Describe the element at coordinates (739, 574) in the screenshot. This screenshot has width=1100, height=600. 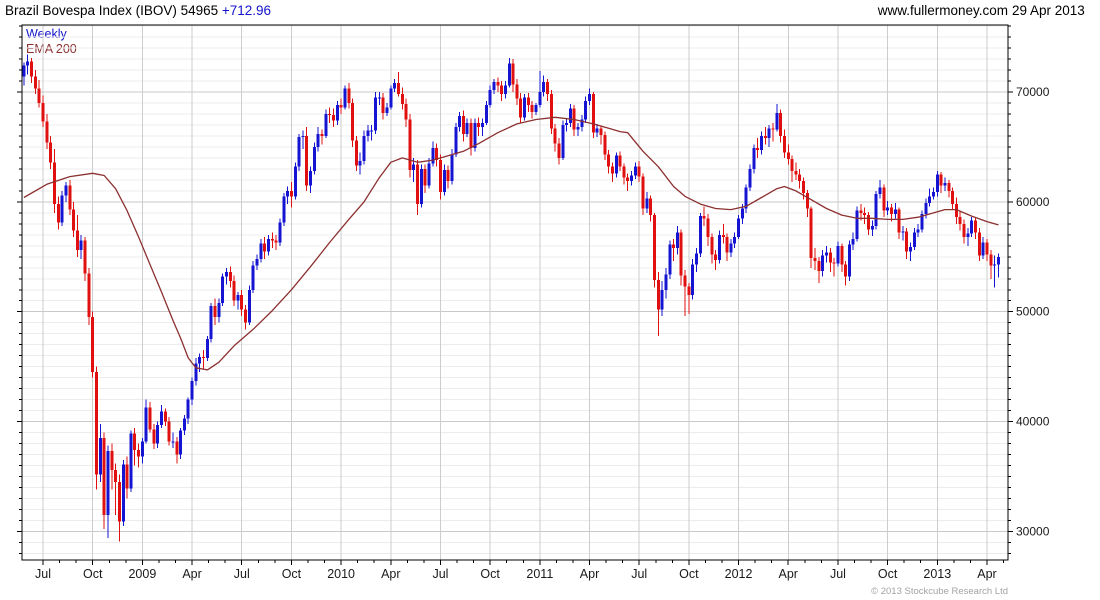
I see `x-axis-label: 2012` at that location.